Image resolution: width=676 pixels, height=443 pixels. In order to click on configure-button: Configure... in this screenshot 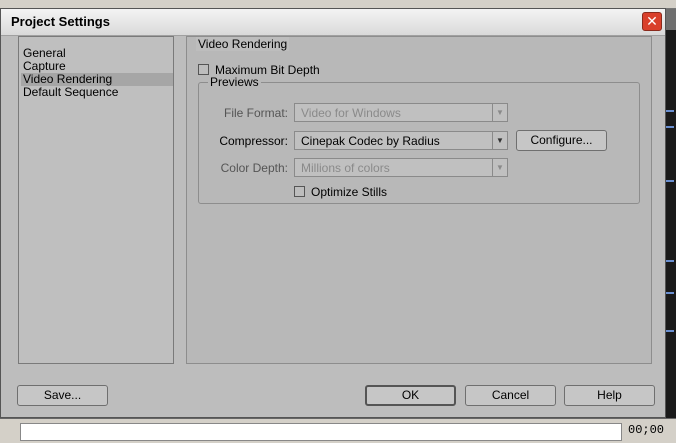, I will do `click(561, 140)`.